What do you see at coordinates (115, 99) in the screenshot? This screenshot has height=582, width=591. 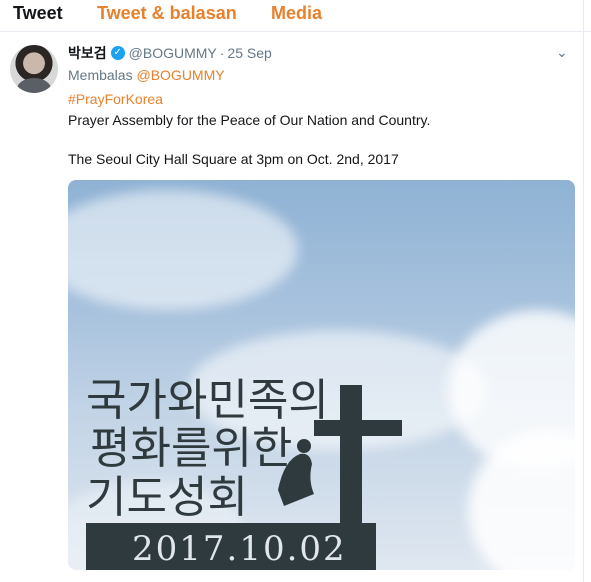 I see `hashtag-link: #PrayForKorea` at bounding box center [115, 99].